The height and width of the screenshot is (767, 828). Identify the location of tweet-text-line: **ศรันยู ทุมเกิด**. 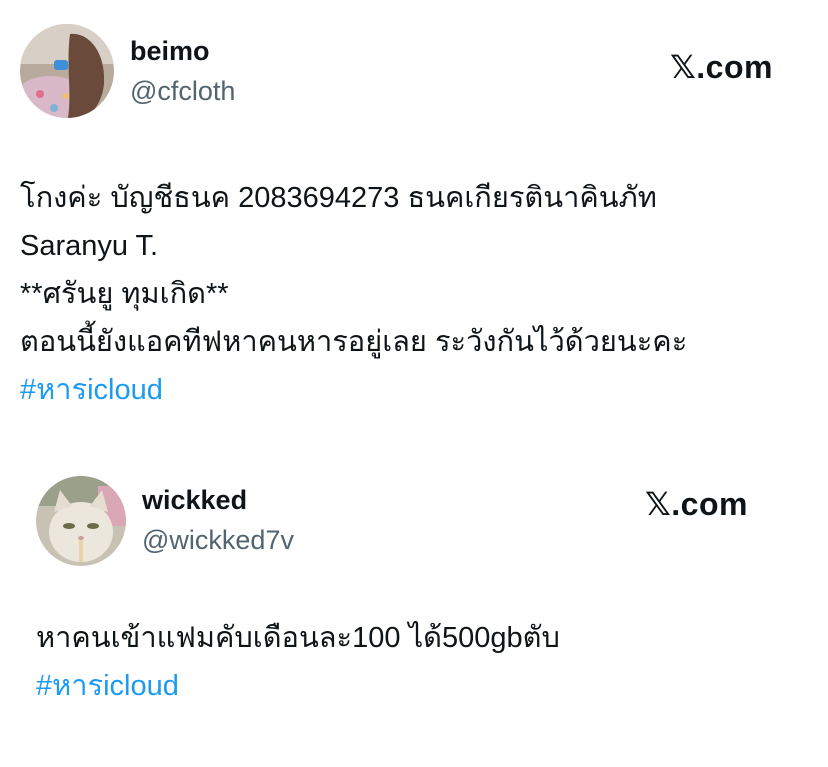
(124, 294).